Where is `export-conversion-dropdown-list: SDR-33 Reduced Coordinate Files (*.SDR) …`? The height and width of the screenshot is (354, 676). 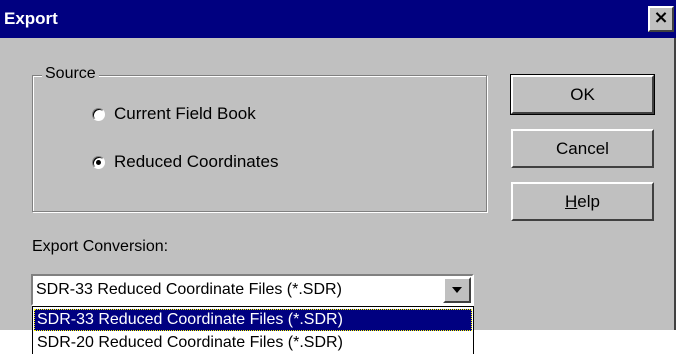
export-conversion-dropdown-list: SDR-33 Reduced Coordinate Files (*.SDR) … is located at coordinates (253, 330).